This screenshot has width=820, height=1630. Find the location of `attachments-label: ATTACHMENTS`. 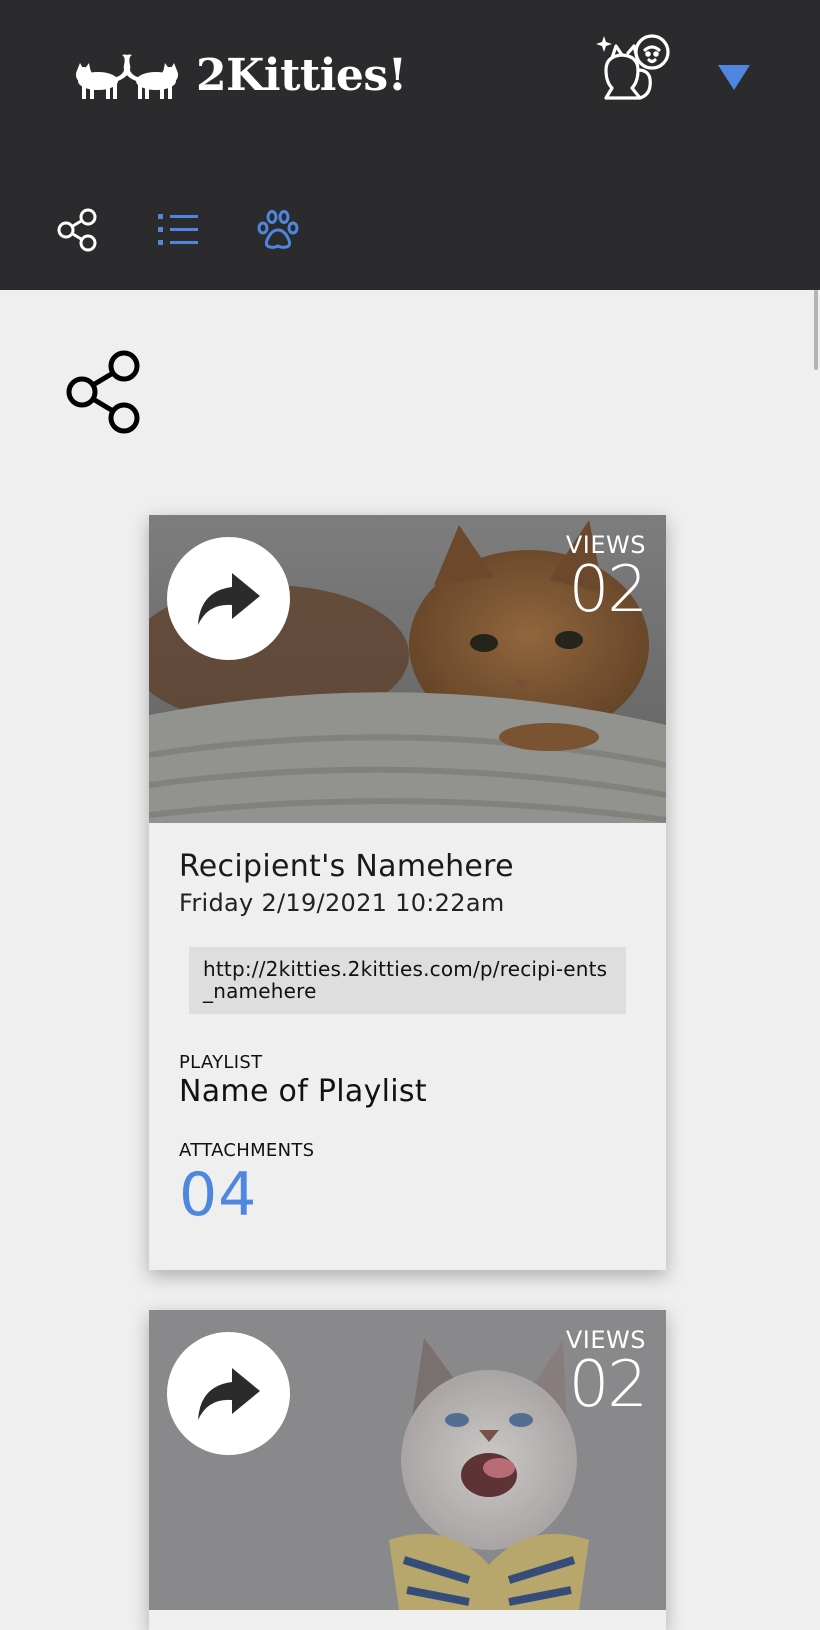

attachments-label: ATTACHMENTS is located at coordinates (247, 1150).